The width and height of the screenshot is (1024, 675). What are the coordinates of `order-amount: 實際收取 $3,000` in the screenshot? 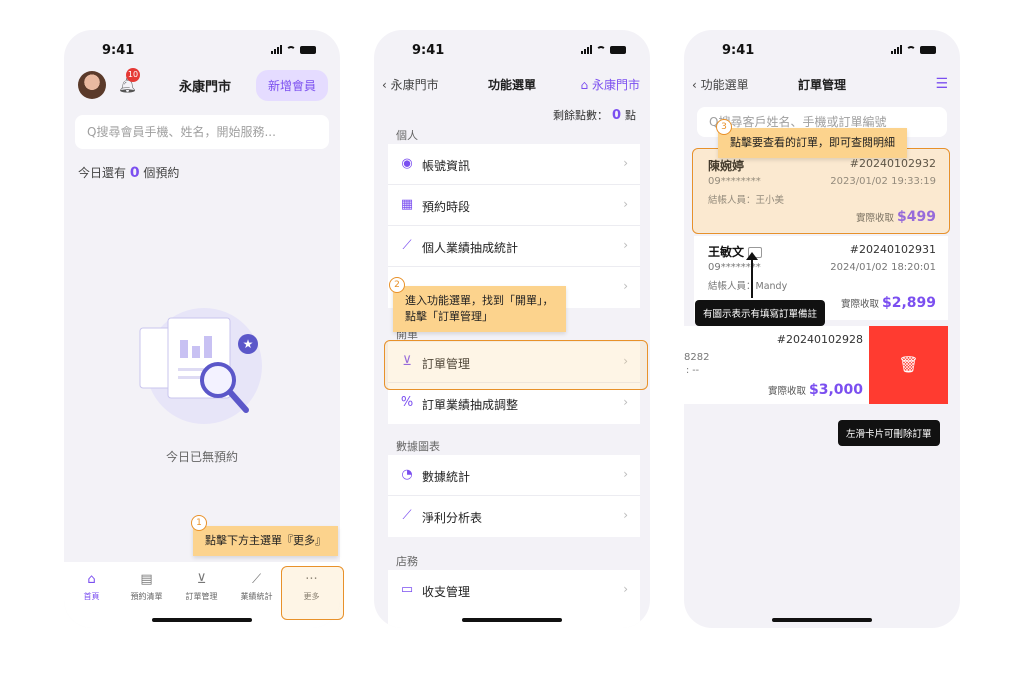 It's located at (815, 390).